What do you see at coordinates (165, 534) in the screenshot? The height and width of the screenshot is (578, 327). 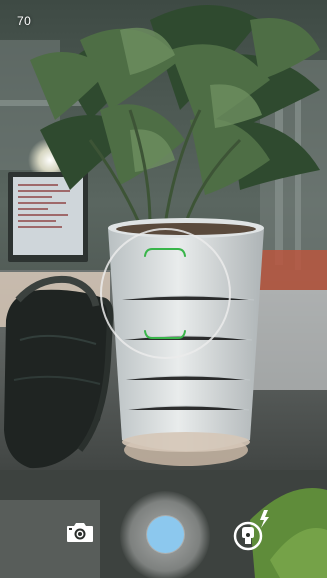 I see `shutter-button` at bounding box center [165, 534].